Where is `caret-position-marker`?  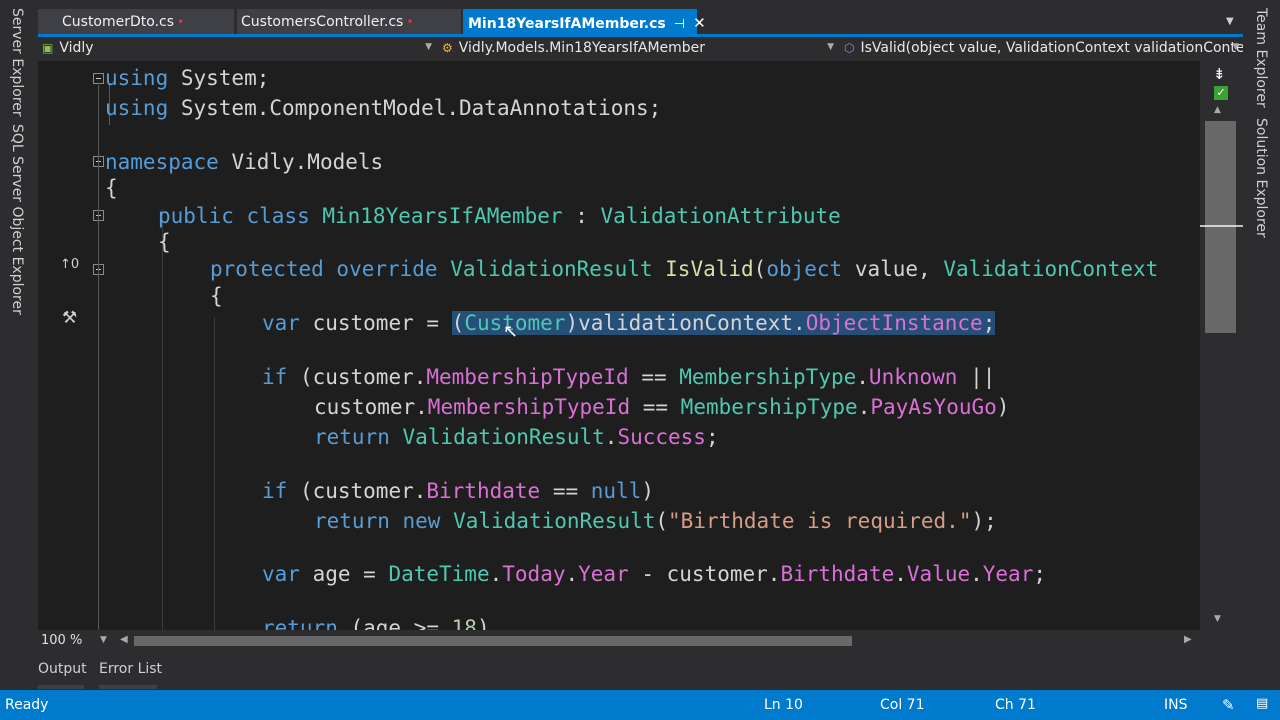
caret-position-marker is located at coordinates (1221, 226).